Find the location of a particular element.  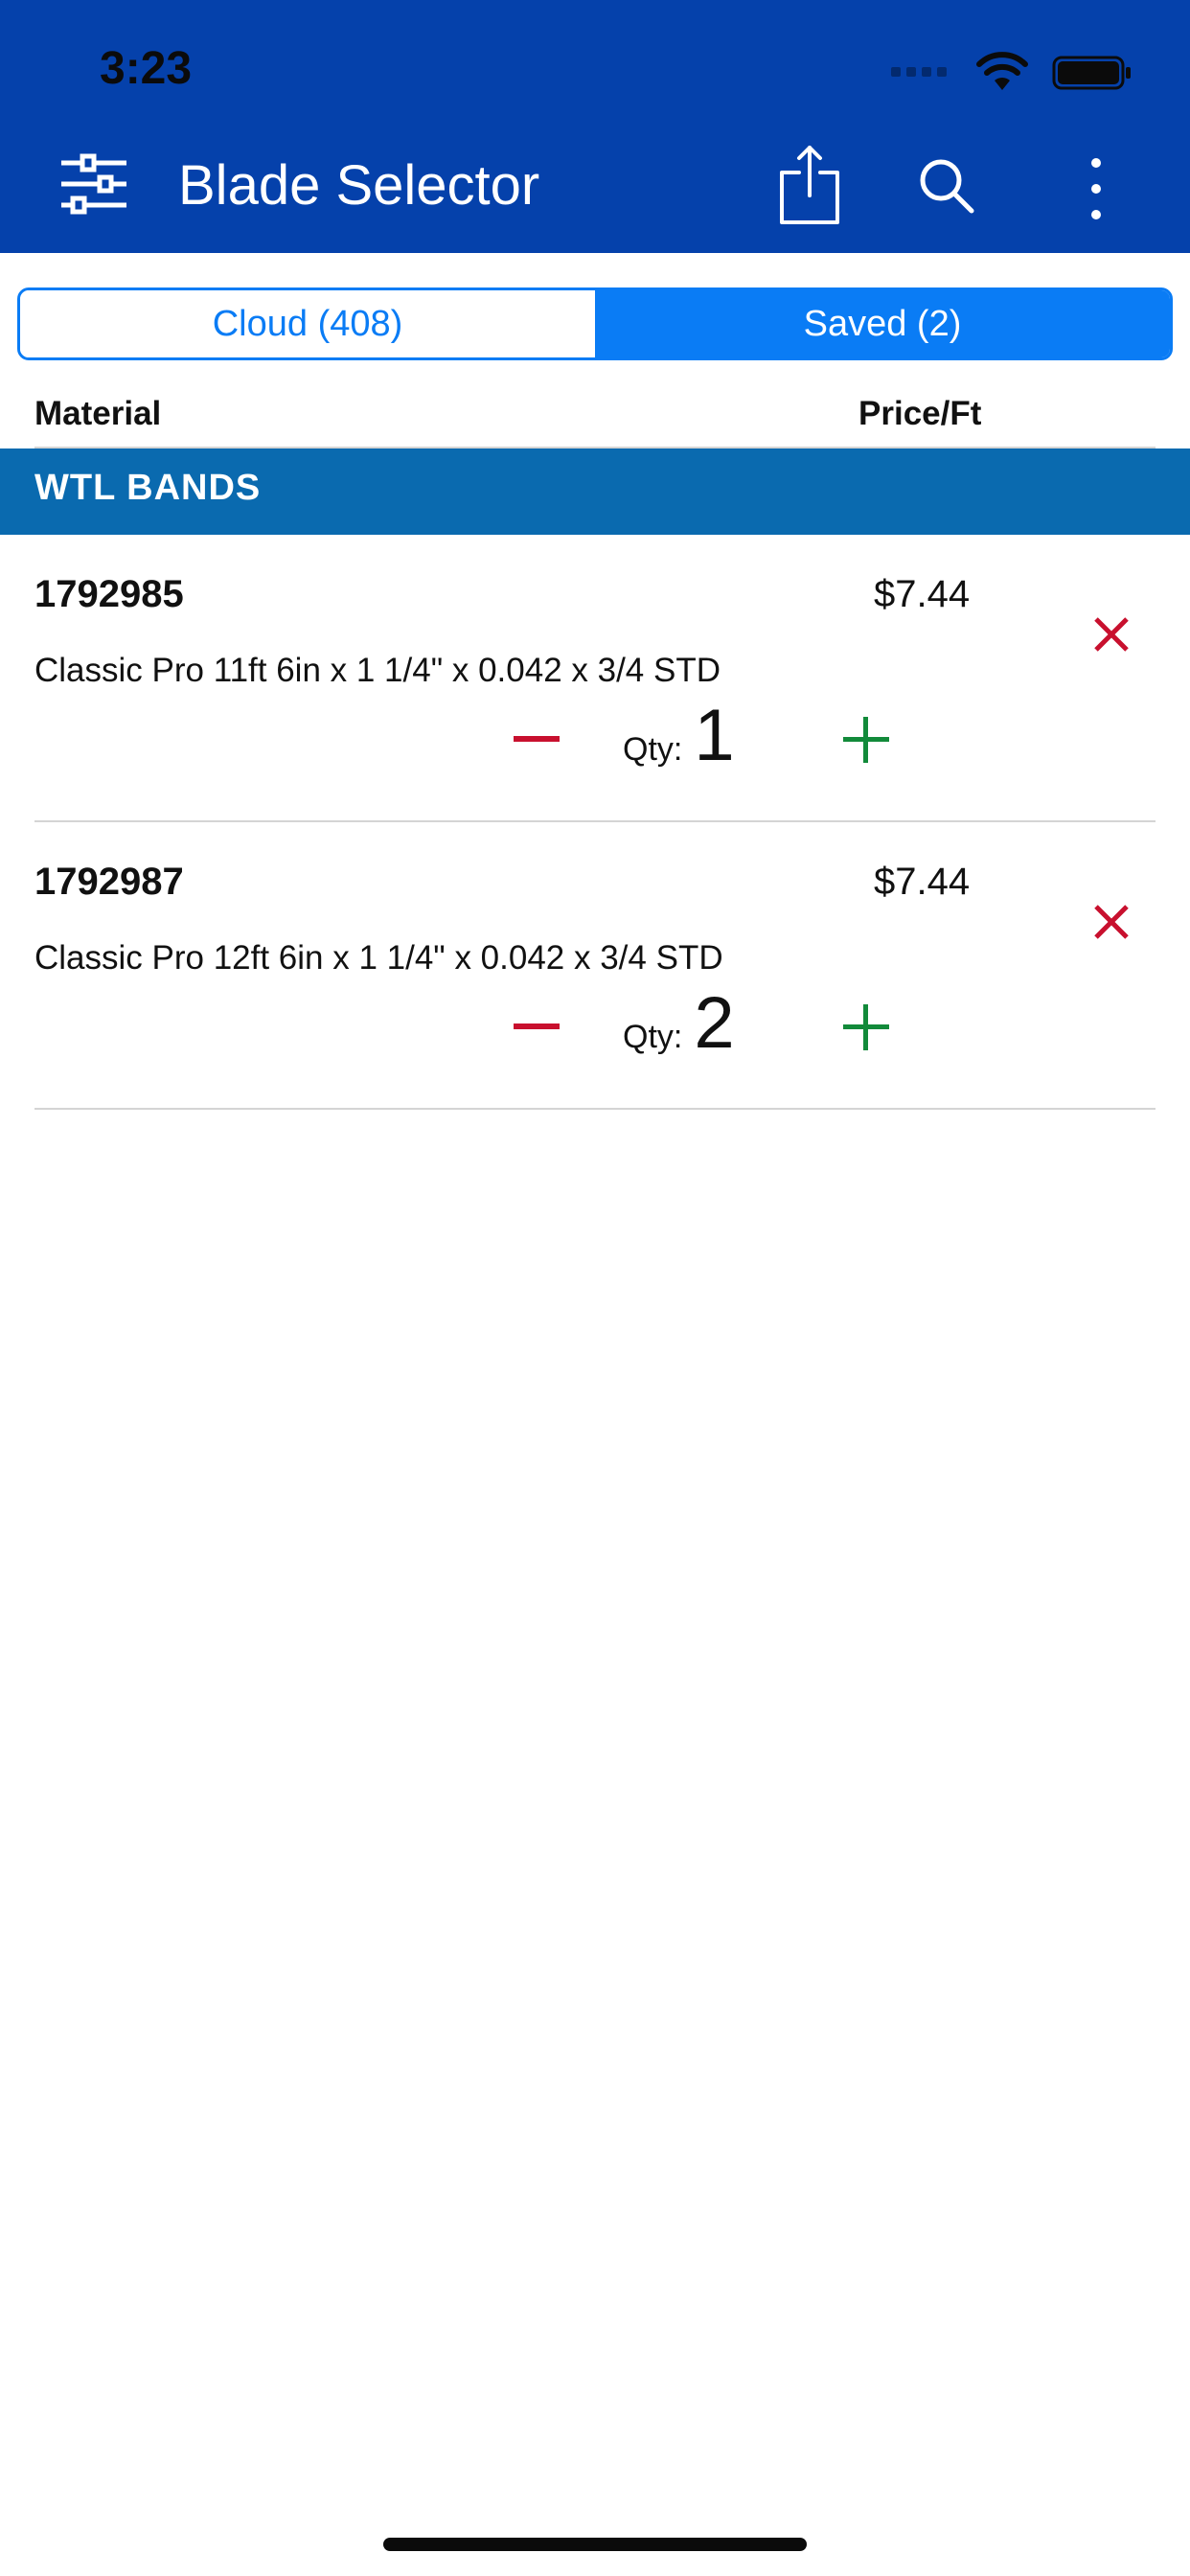

tab-saved: Saved (2) is located at coordinates (883, 323).